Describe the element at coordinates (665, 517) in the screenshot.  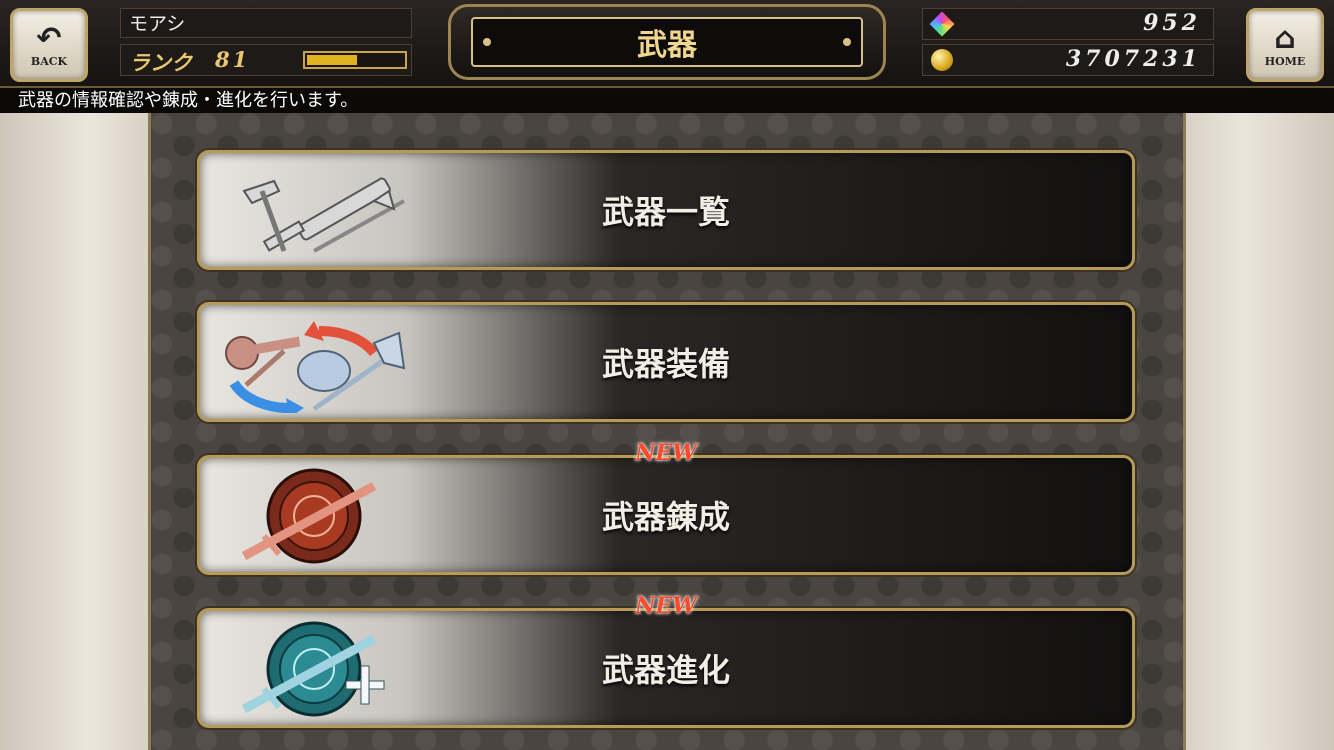
I see `menu-label: 武器錬成` at that location.